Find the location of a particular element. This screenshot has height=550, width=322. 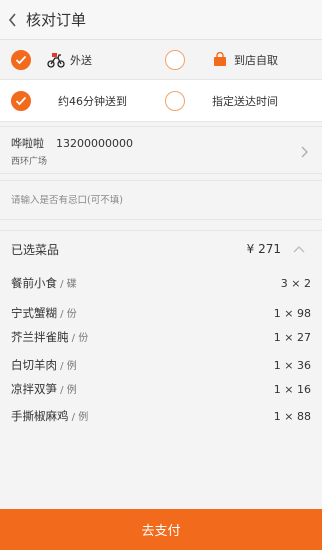

pay-button: 去支付 is located at coordinates (161, 529).